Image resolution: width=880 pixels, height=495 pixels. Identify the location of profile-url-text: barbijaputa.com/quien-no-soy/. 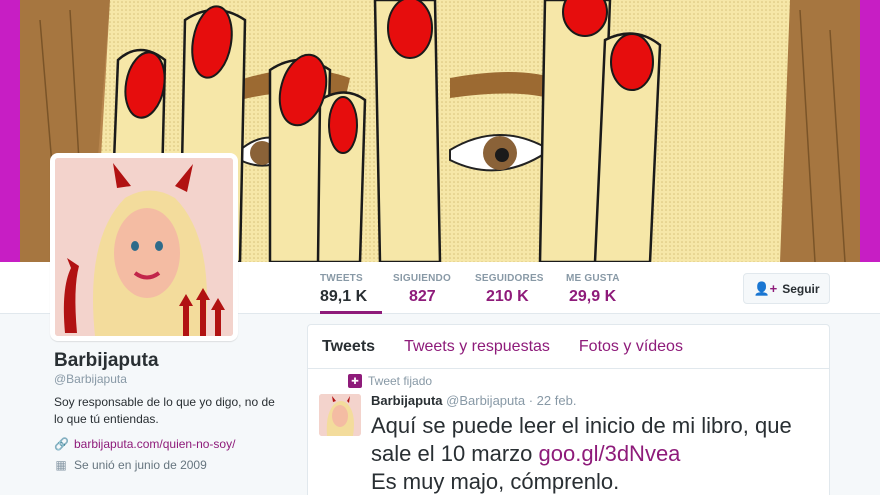
(154, 444).